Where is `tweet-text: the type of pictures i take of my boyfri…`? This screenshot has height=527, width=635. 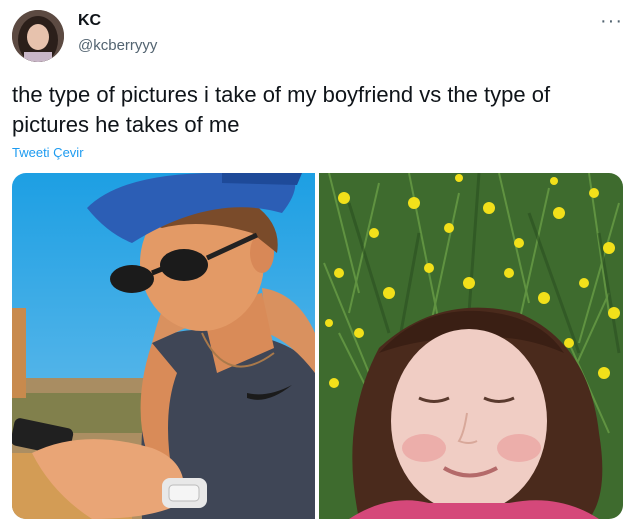 tweet-text: the type of pictures i take of my boyfri… is located at coordinates (281, 109).